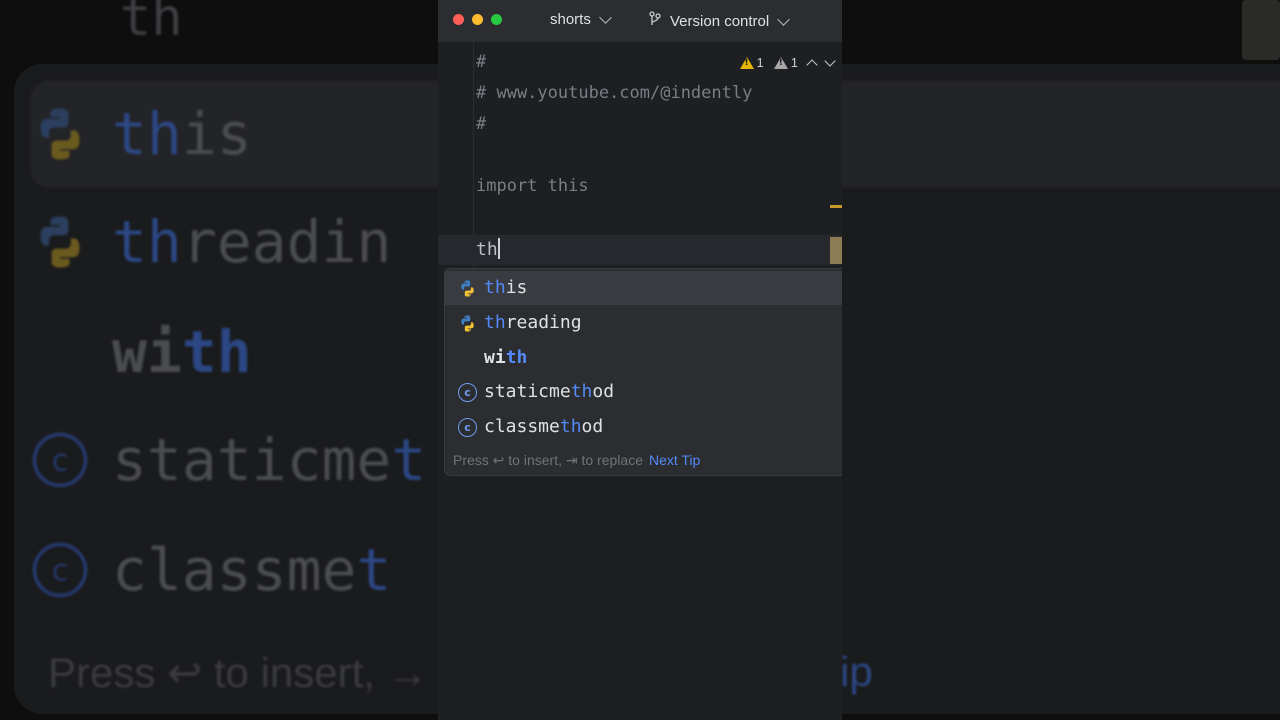 The width and height of the screenshot is (1280, 720). Describe the element at coordinates (234, 570) in the screenshot. I see `bg-prefix: classme` at that location.